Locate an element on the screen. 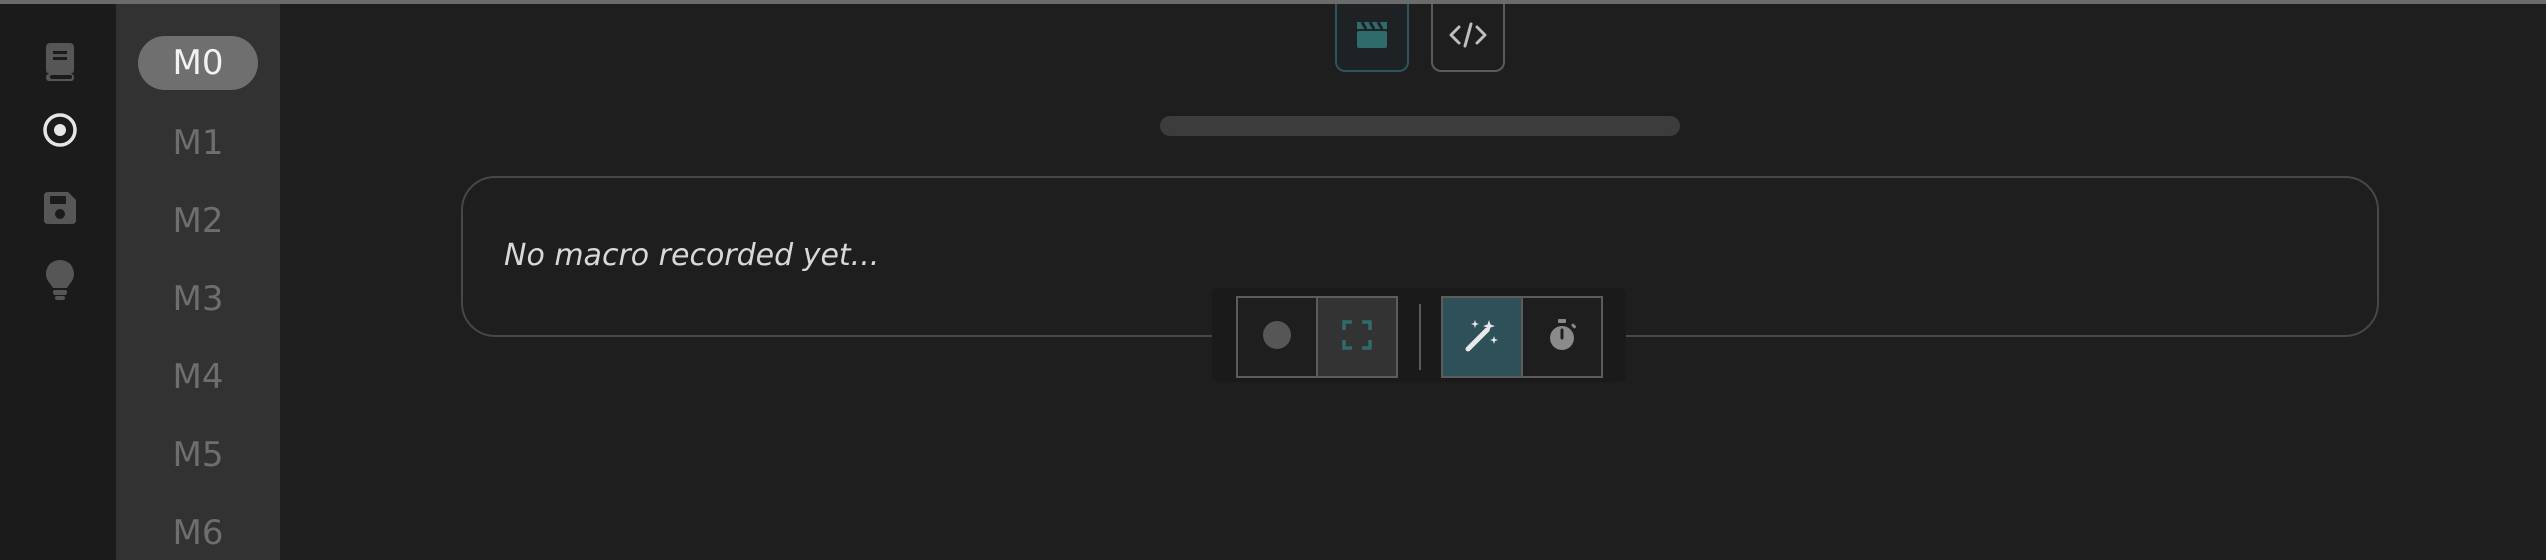 The height and width of the screenshot is (560, 2546). code-icon is located at coordinates (1468, 37).